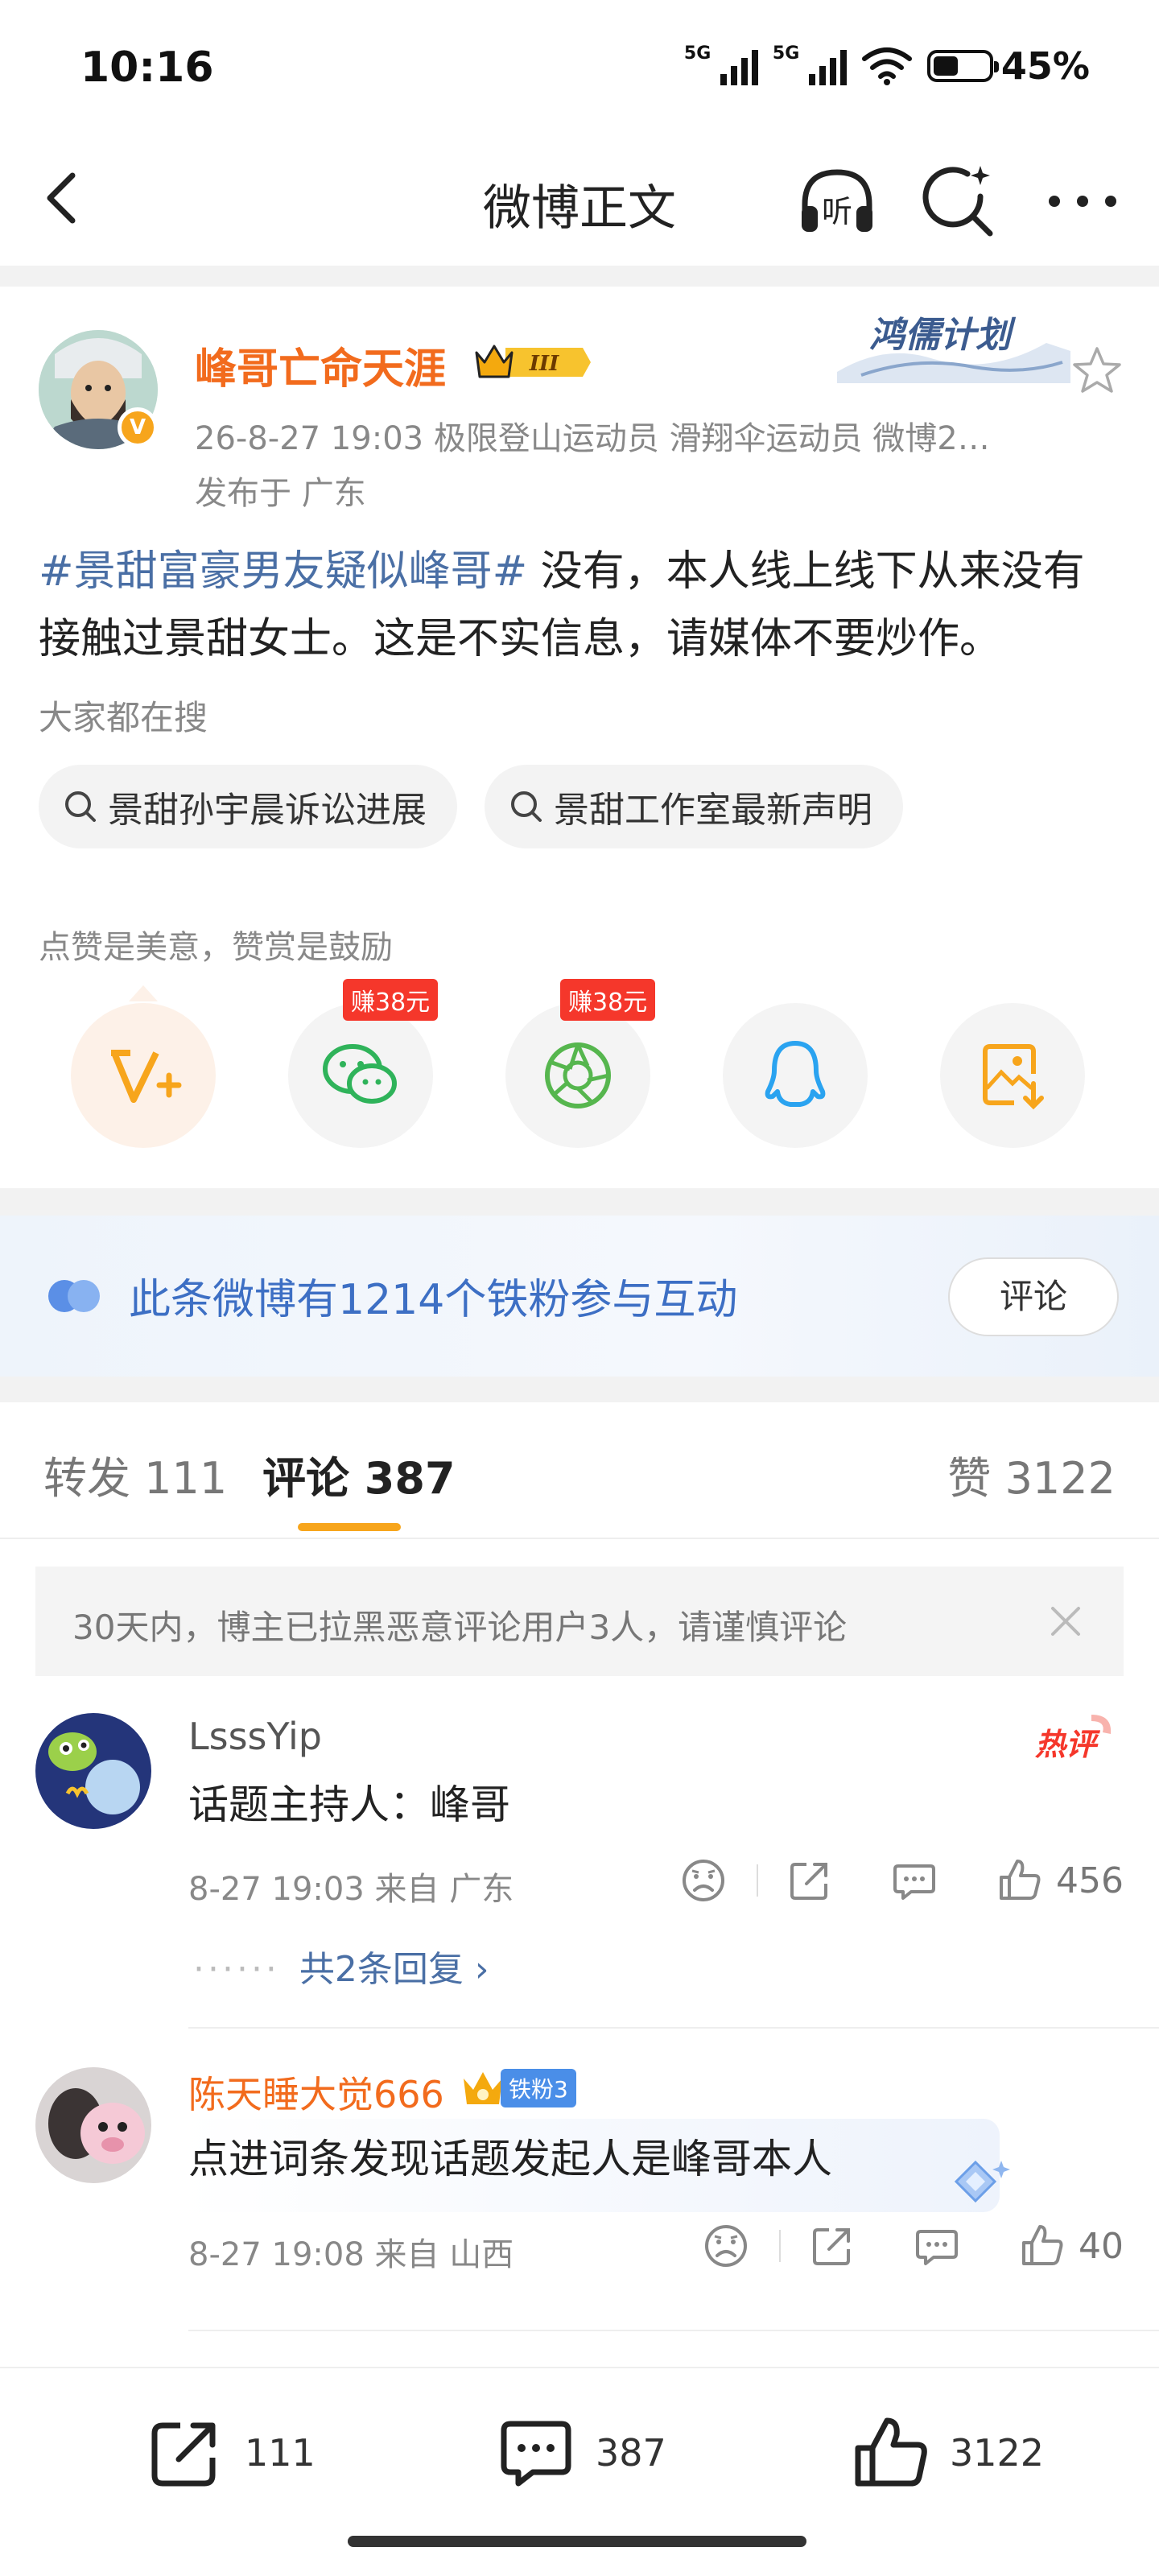 The image size is (1159, 2576). What do you see at coordinates (471, 806) in the screenshot?
I see `hot-search-chips: 景甜孙宇晨诉讼进展 景甜工作室最新声明` at bounding box center [471, 806].